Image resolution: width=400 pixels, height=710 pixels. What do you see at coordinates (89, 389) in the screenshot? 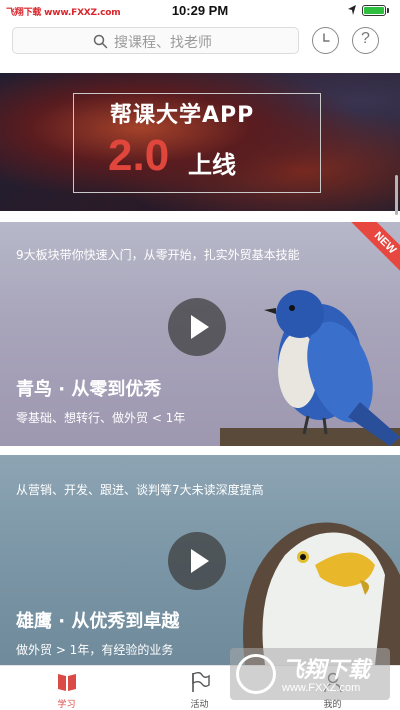
I see `course-title: 青鸟 · 从零到优秀` at bounding box center [89, 389].